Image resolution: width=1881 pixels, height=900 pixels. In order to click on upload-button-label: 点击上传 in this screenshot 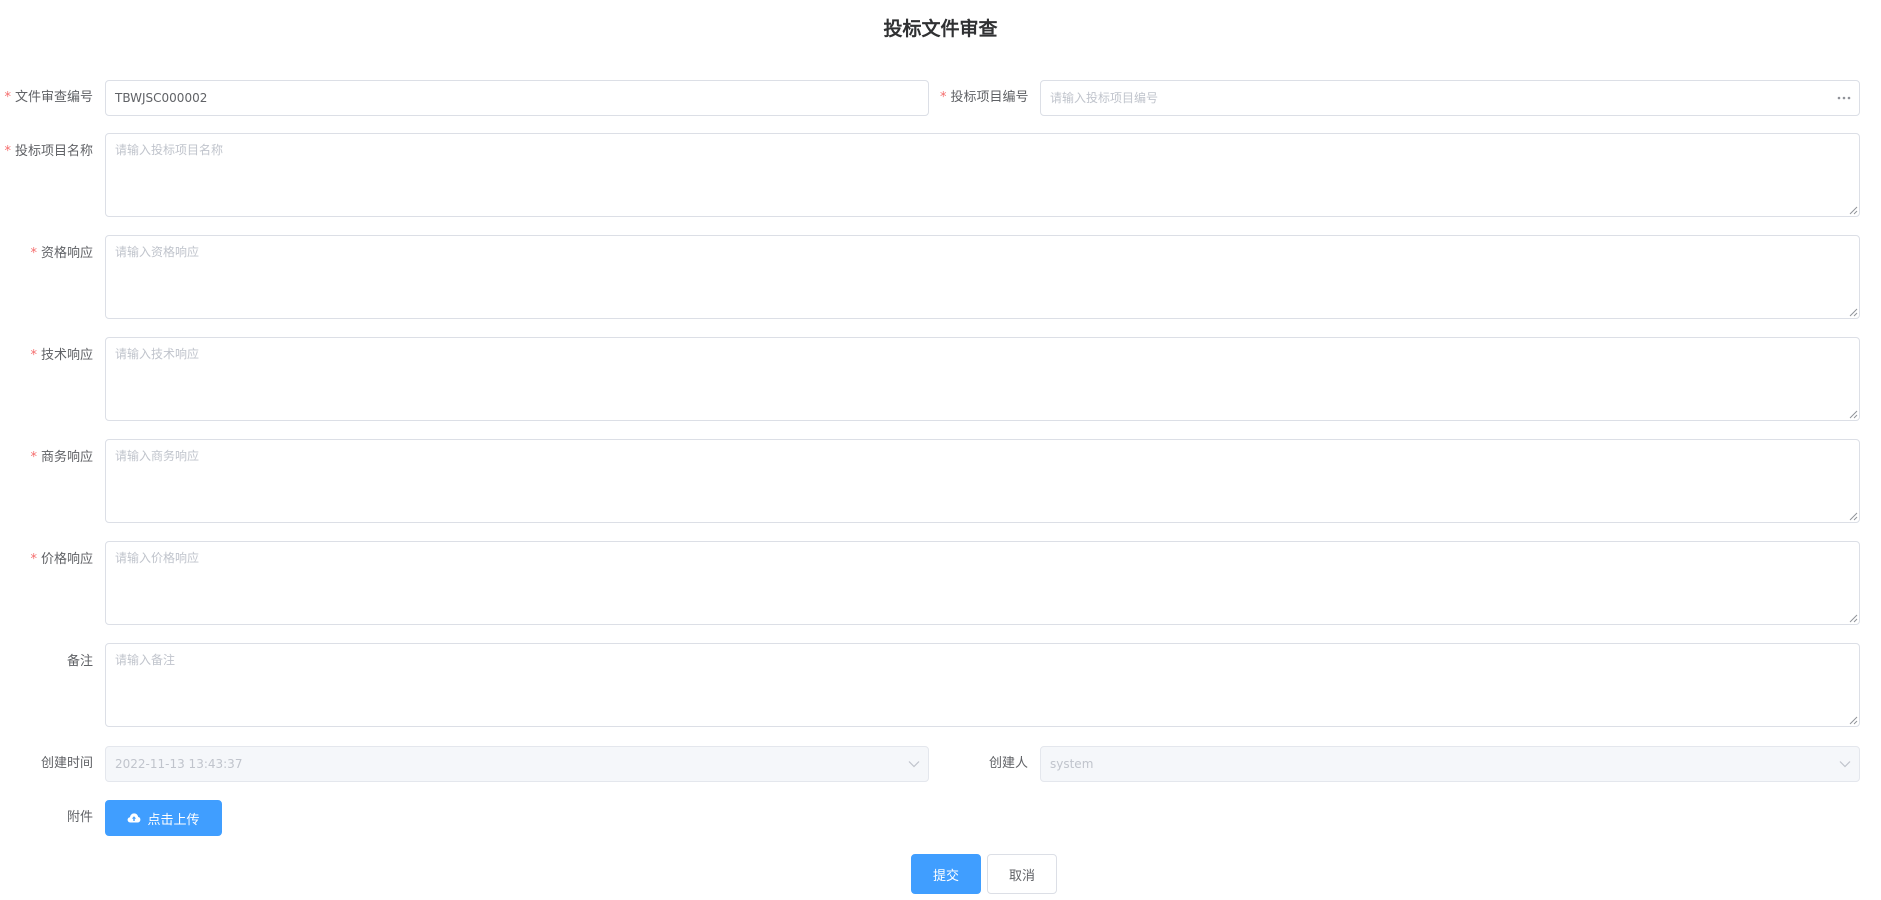, I will do `click(173, 820)`.